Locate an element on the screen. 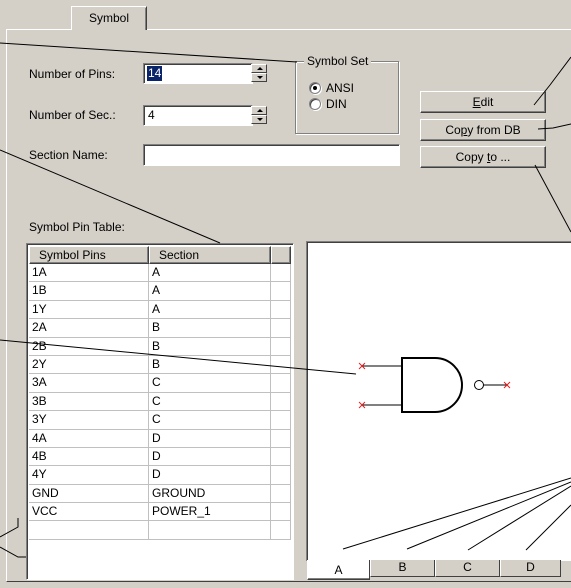  cell-symbol-pin: 2A is located at coordinates (89, 328).